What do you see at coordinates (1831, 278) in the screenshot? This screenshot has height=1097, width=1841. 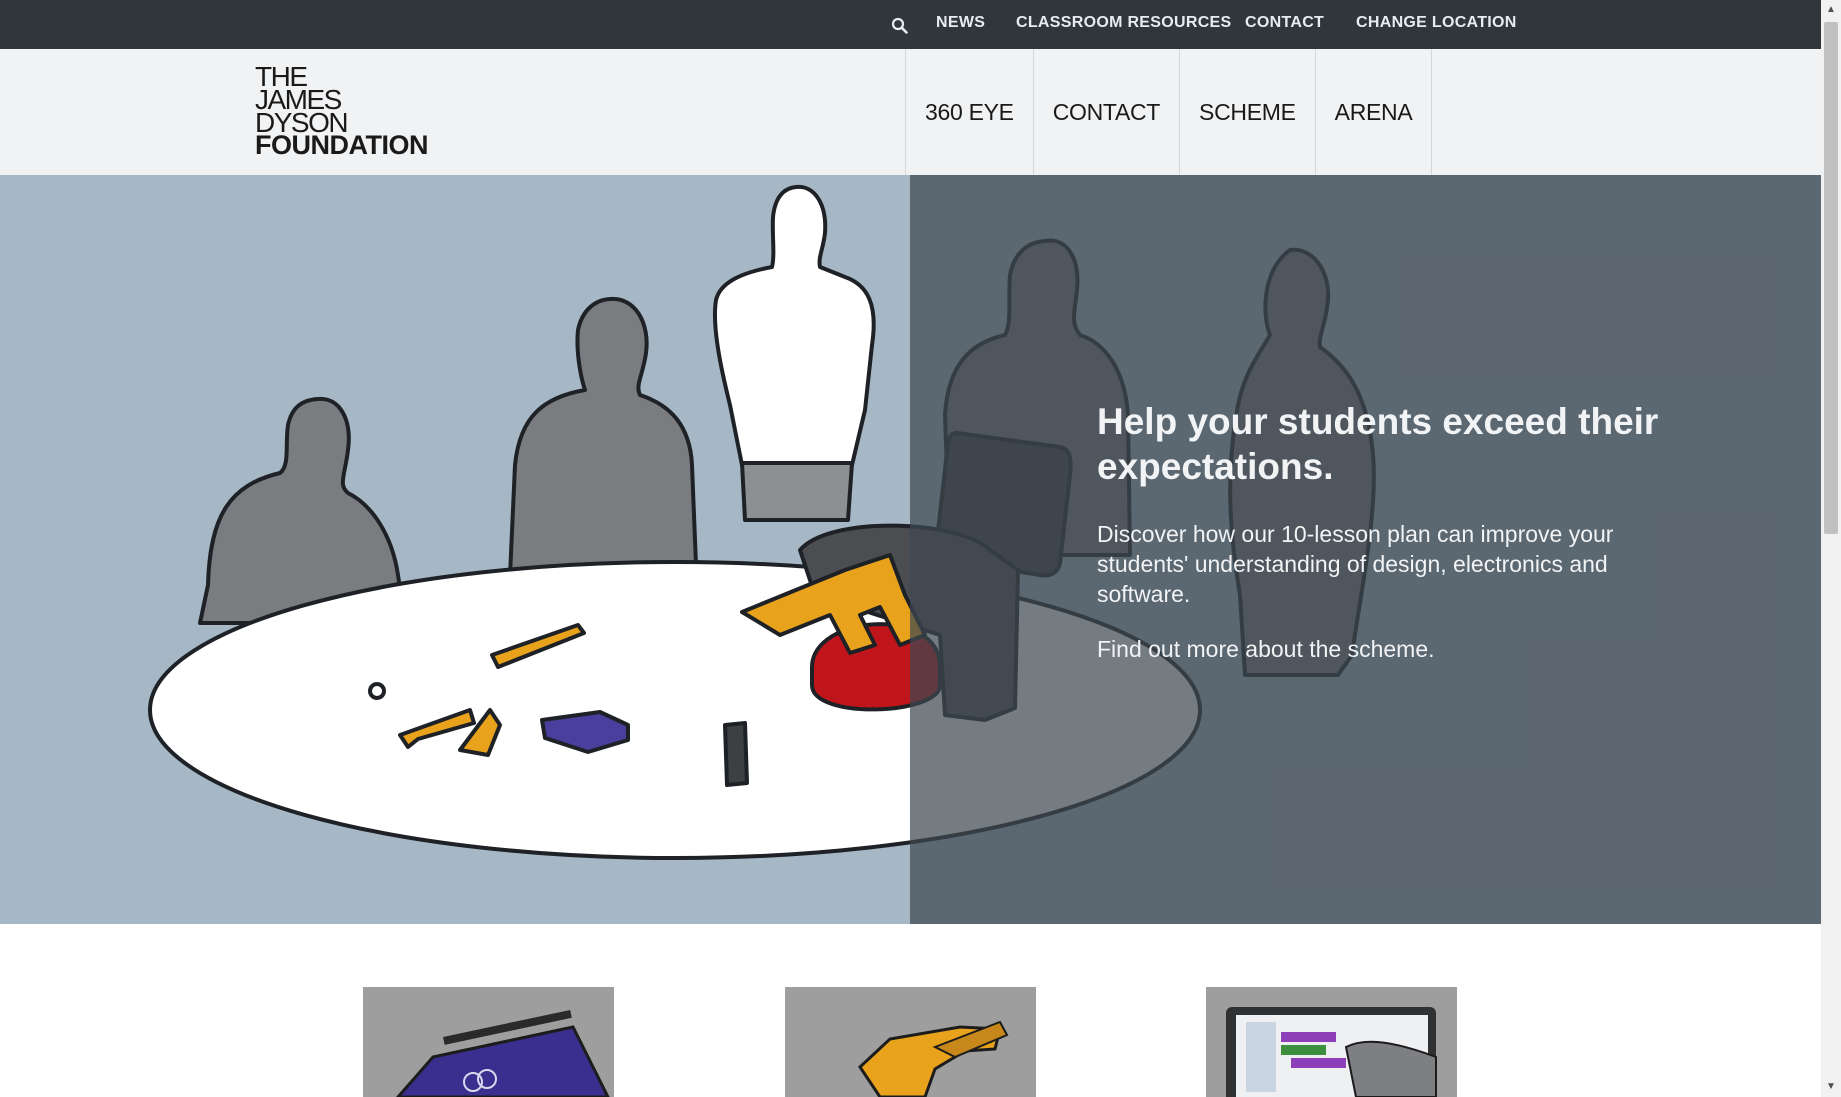 I see `scrollbar-thumb` at bounding box center [1831, 278].